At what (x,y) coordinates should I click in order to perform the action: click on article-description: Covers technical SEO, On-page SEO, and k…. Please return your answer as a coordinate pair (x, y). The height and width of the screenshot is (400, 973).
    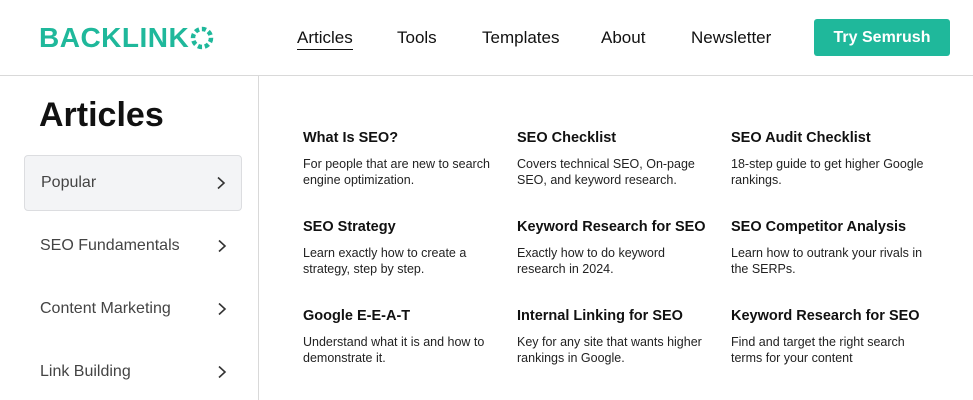
    Looking at the image, I should click on (606, 172).